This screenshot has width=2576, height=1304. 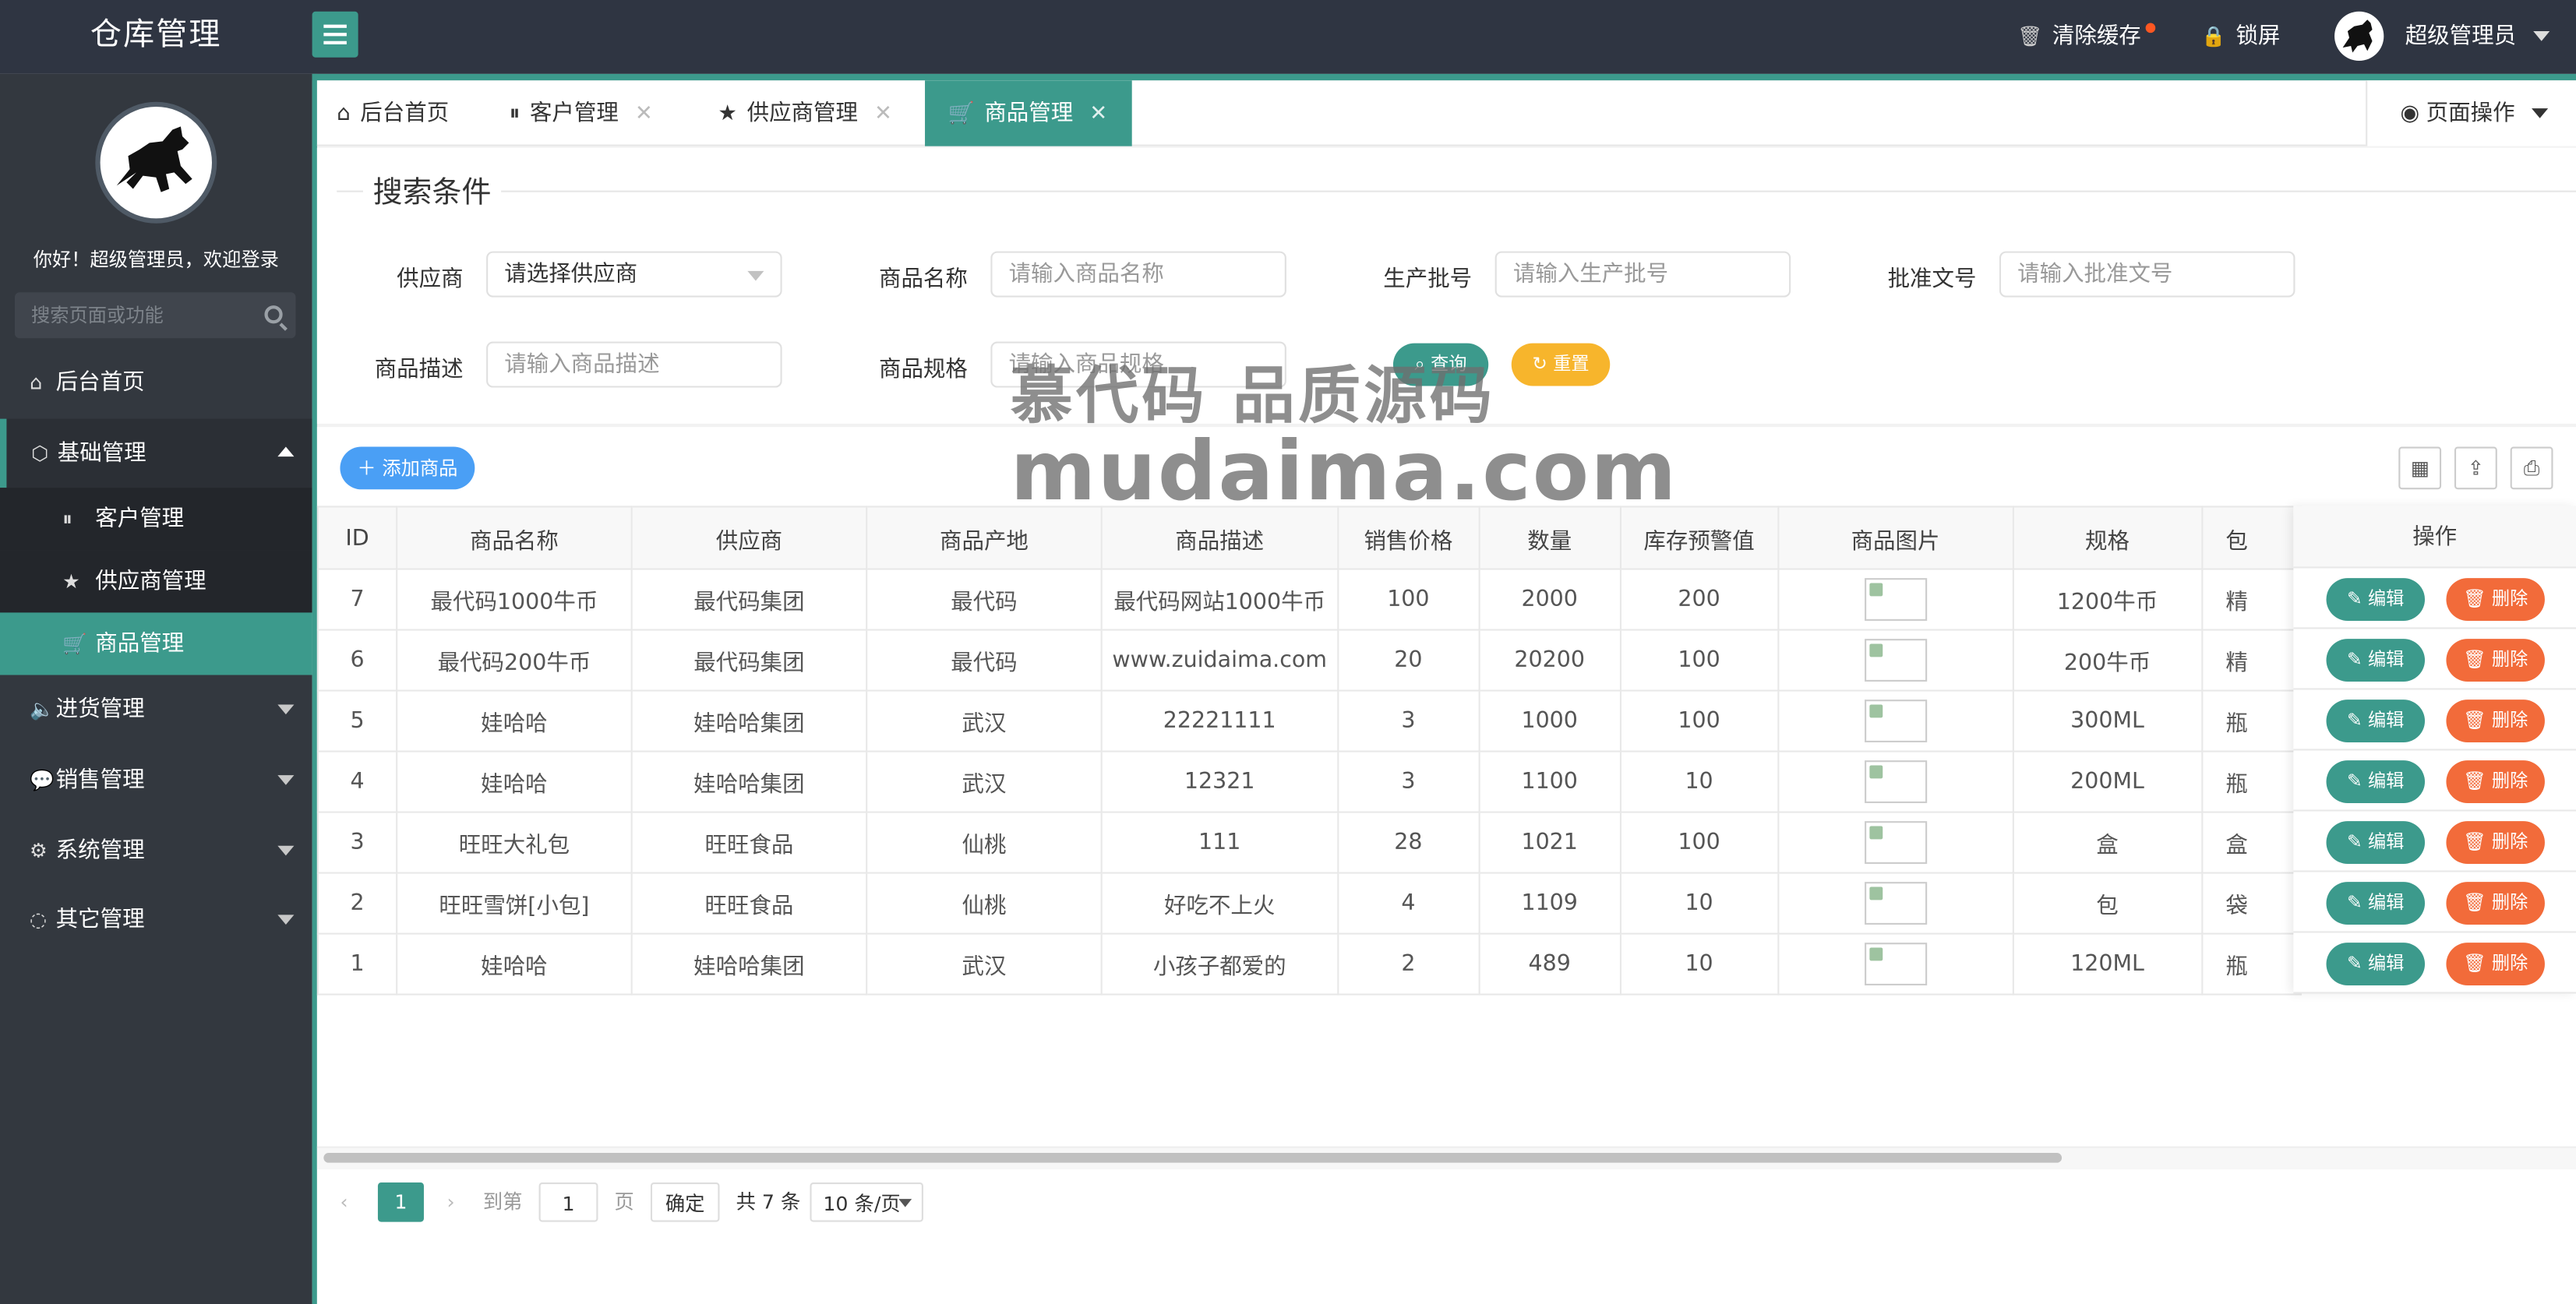 I want to click on page-size-select: 10 条/页, so click(x=866, y=1202).